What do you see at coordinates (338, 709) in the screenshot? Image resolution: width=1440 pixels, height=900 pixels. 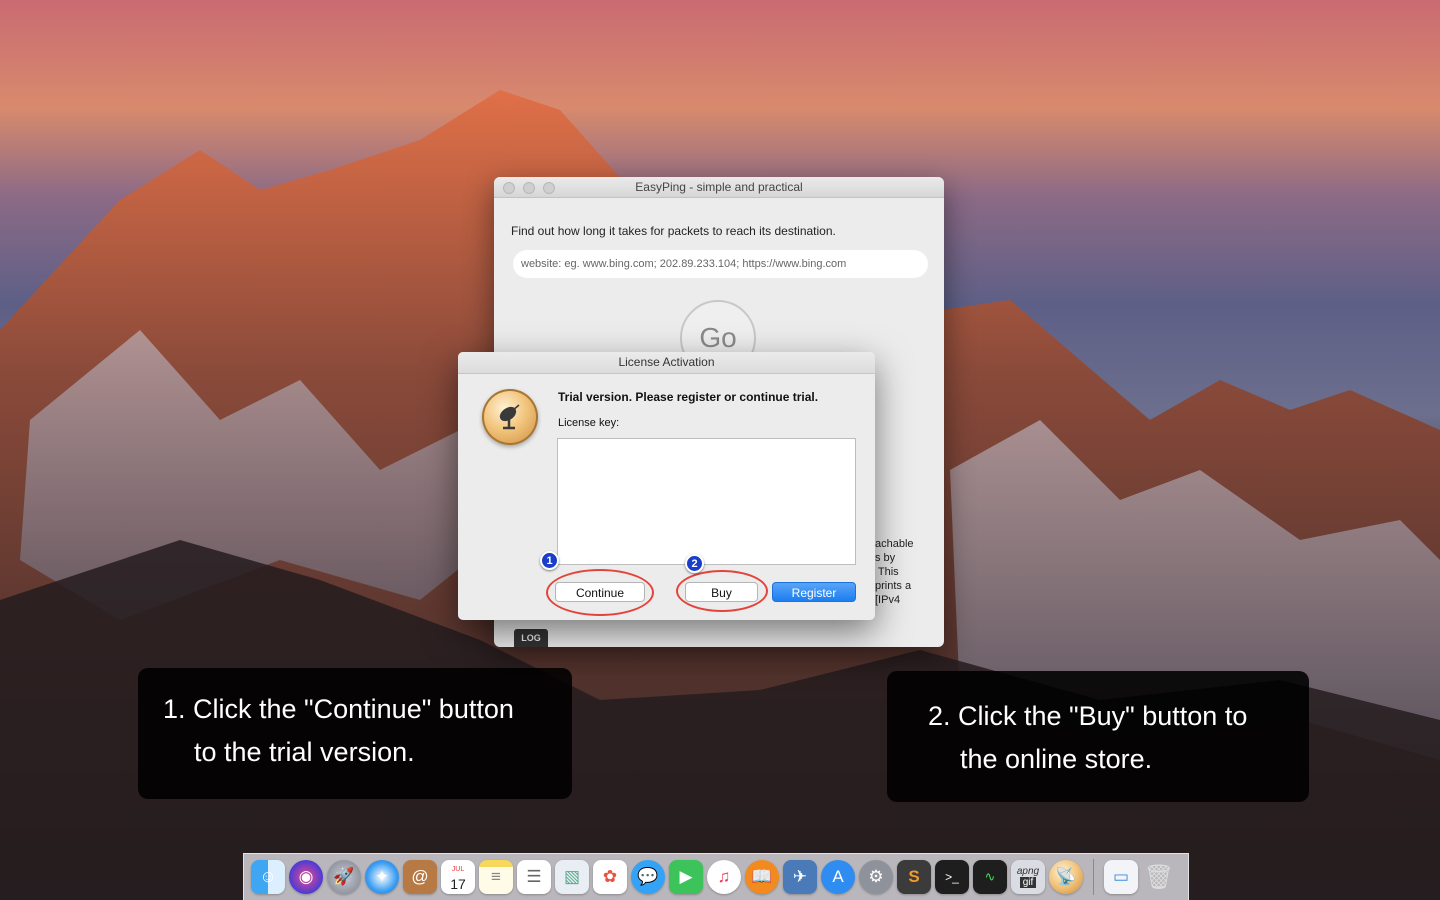 I see `callout-continue-line1: 1. Click the "Continue" button` at bounding box center [338, 709].